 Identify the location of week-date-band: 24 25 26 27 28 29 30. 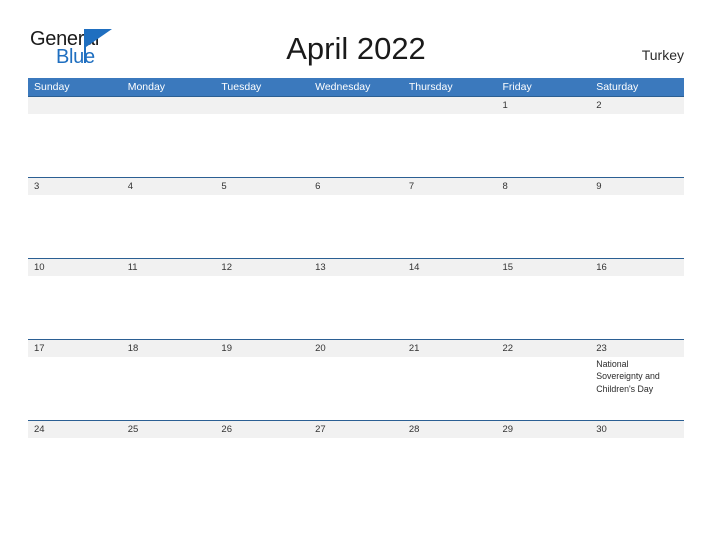
(356, 429).